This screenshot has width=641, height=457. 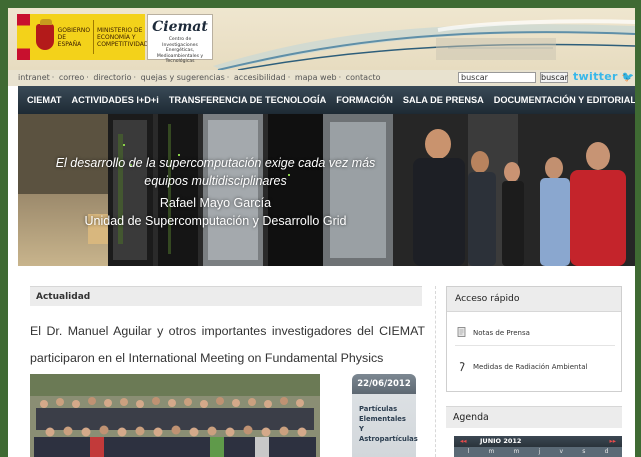 What do you see at coordinates (363, 77) in the screenshot?
I see `link-contacto: contacto` at bounding box center [363, 77].